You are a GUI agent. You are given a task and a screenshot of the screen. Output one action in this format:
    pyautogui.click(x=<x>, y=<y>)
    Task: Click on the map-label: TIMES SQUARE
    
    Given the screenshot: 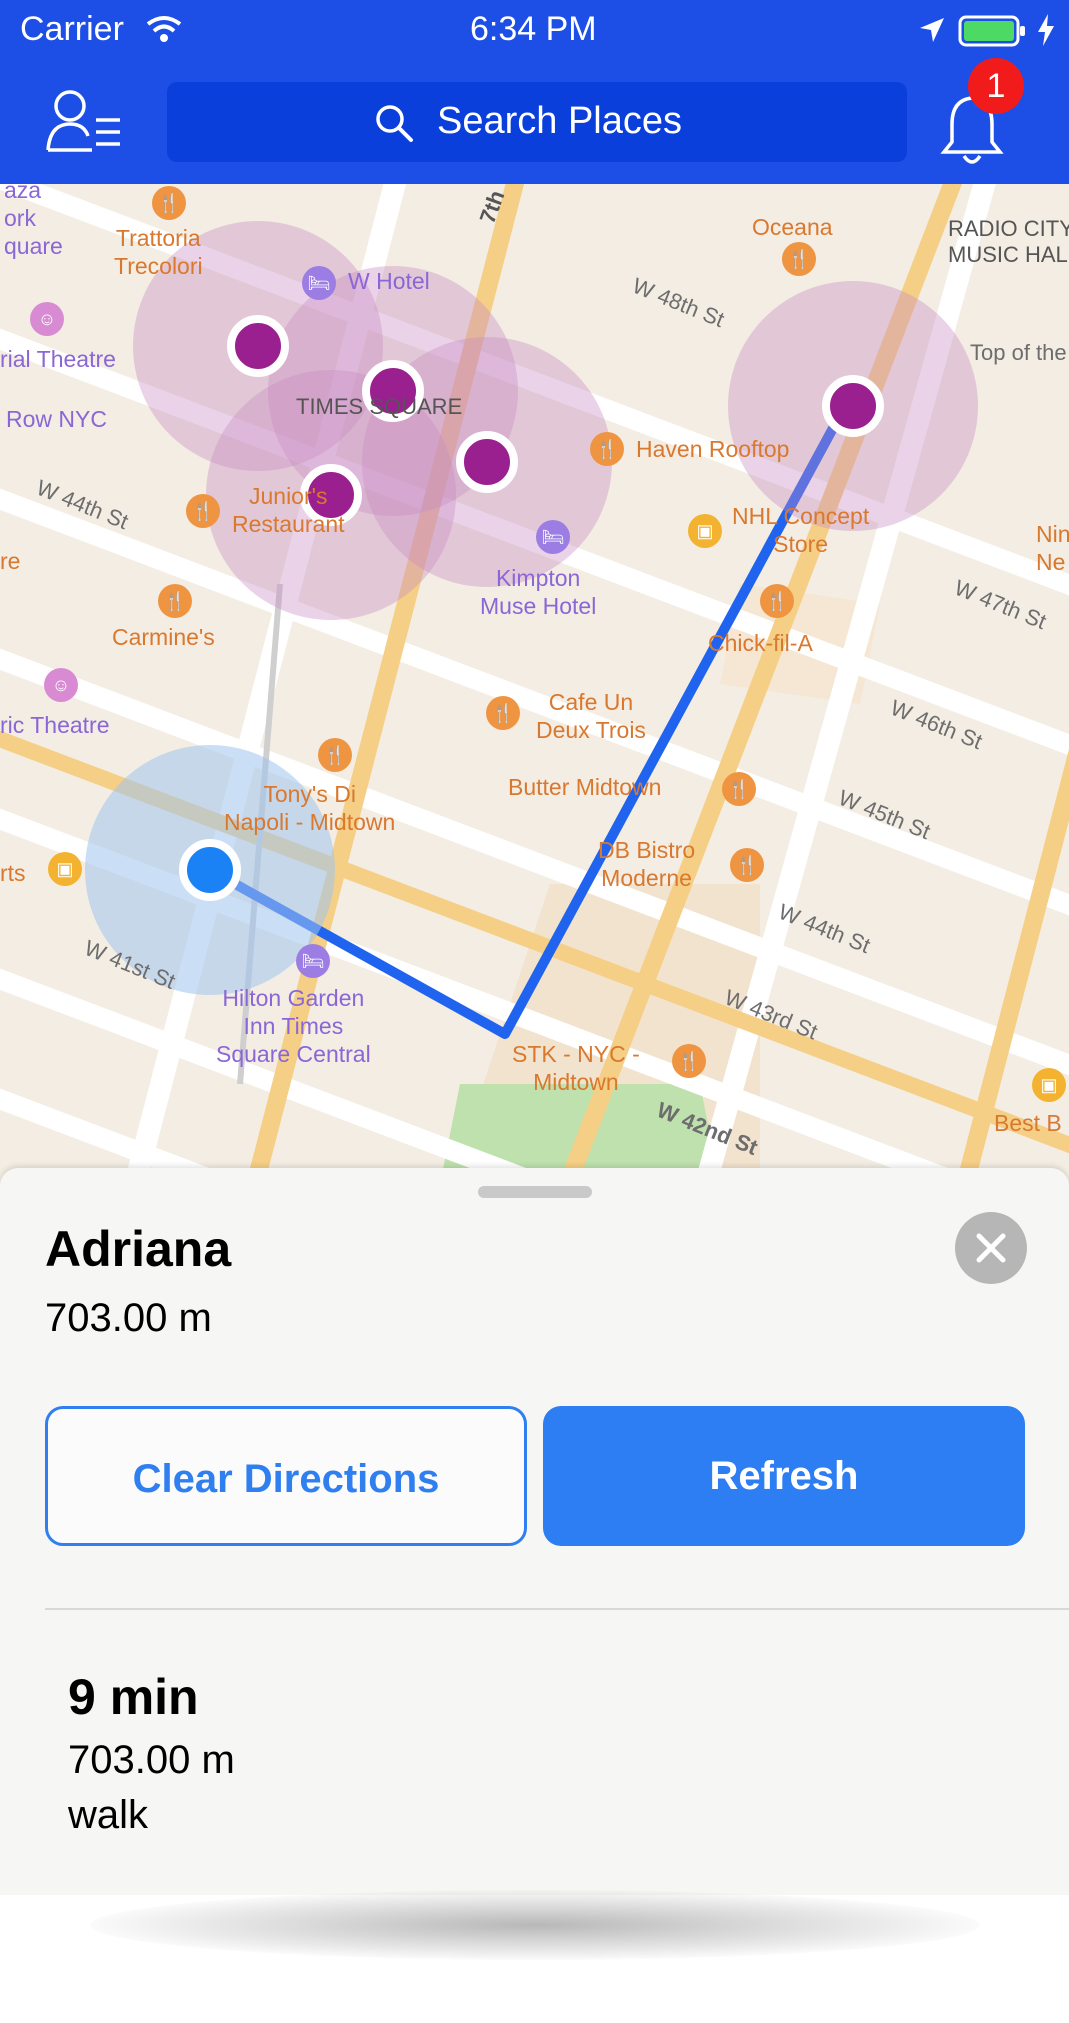 What is the action you would take?
    pyautogui.click(x=379, y=406)
    